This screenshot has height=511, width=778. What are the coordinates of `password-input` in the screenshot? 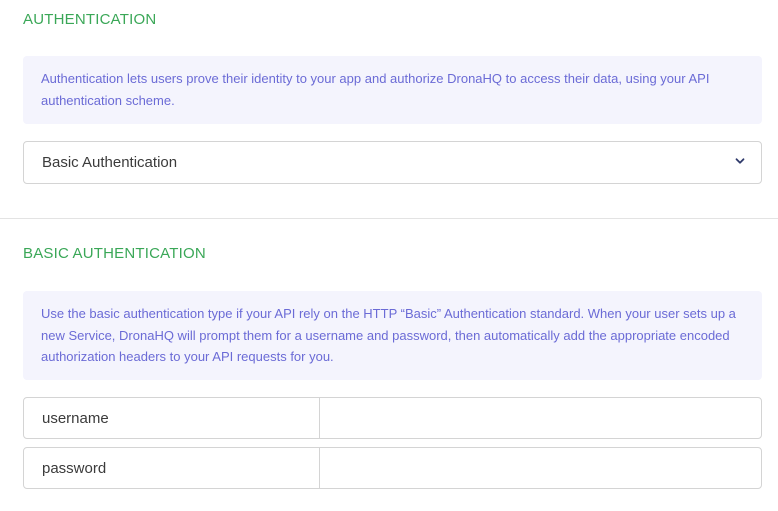 It's located at (540, 468).